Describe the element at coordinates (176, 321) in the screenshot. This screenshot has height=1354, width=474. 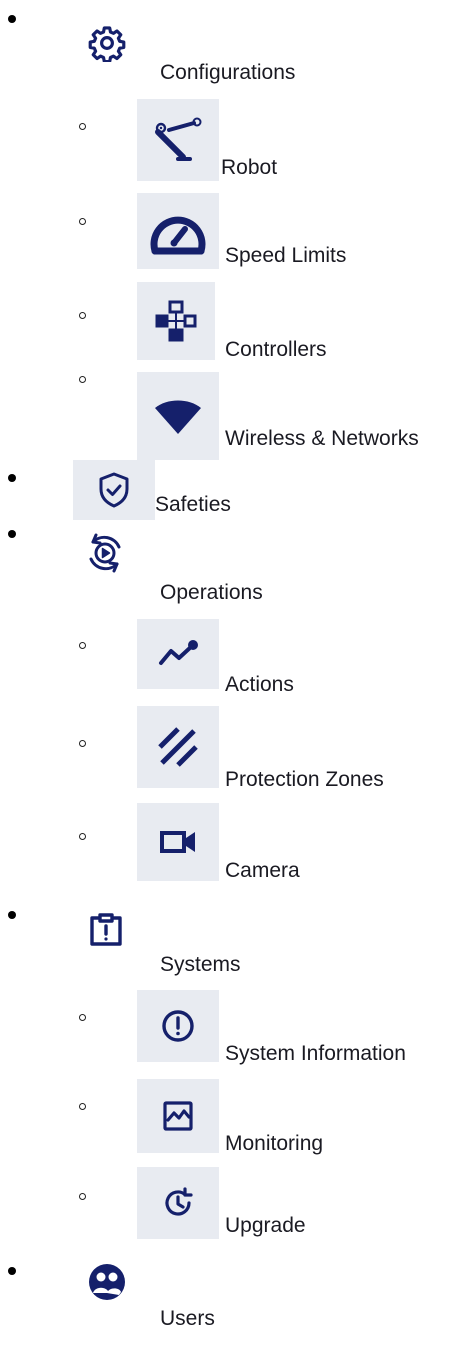
I see `controller-icon` at that location.